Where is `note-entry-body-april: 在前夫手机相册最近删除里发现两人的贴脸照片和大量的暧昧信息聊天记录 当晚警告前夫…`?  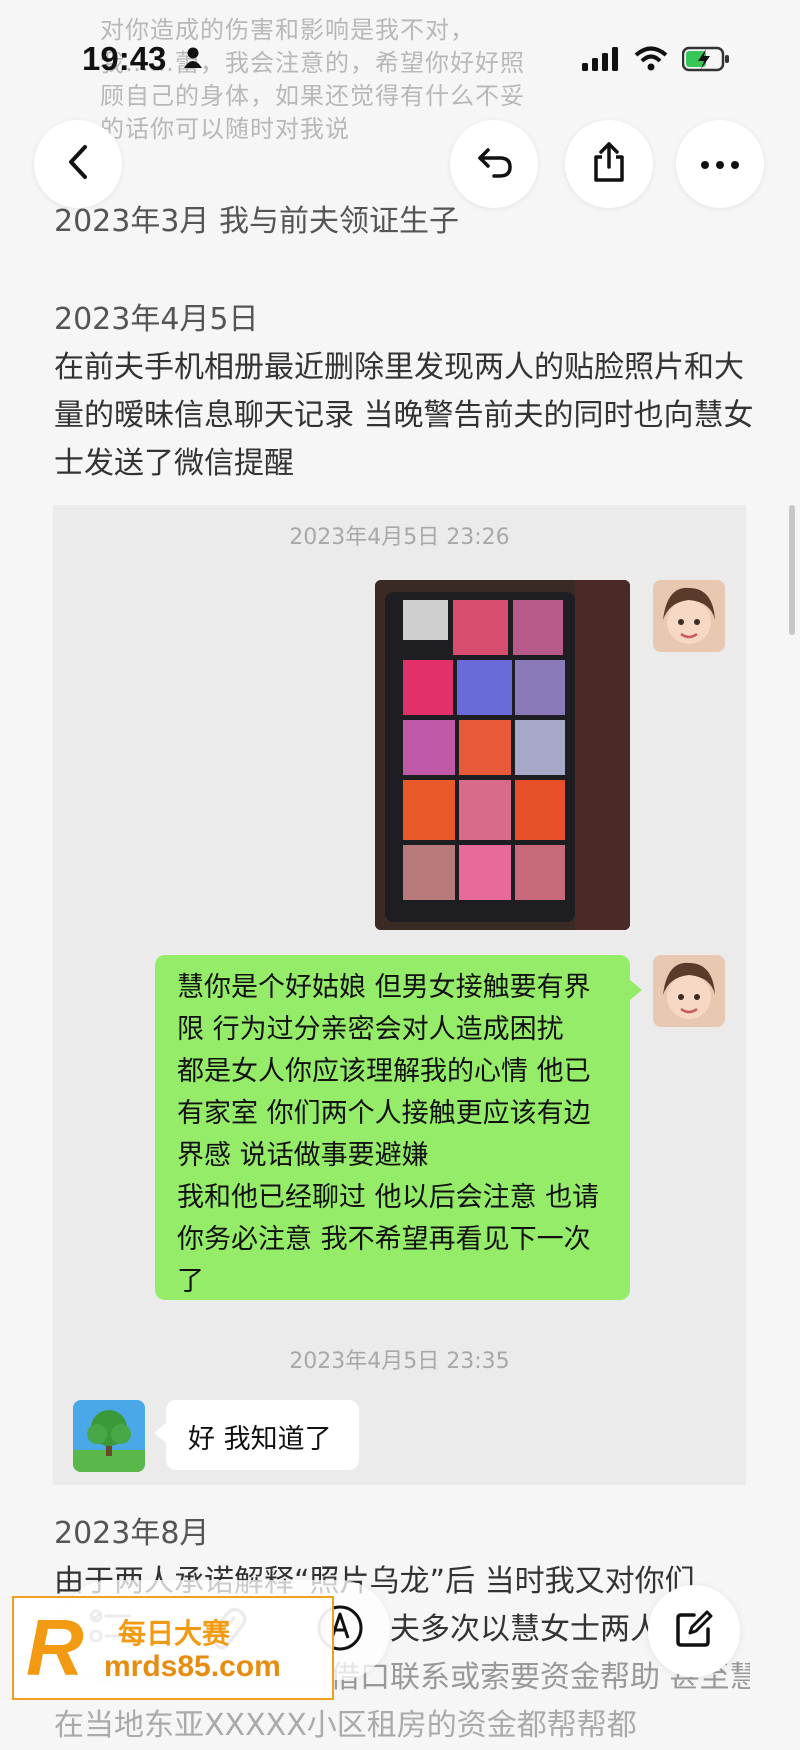 note-entry-body-april: 在前夫手机相册最近删除里发现两人的贴脸照片和大量的暧昧信息聊天记录 当晚警告前夫… is located at coordinates (404, 415).